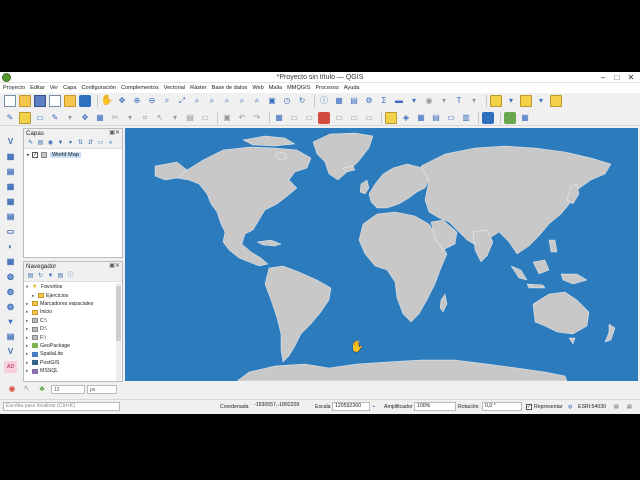 This screenshot has height=480, width=640. Describe the element at coordinates (71, 312) in the screenshot. I see `browser-item-inicio: ▸ Inicio` at that location.